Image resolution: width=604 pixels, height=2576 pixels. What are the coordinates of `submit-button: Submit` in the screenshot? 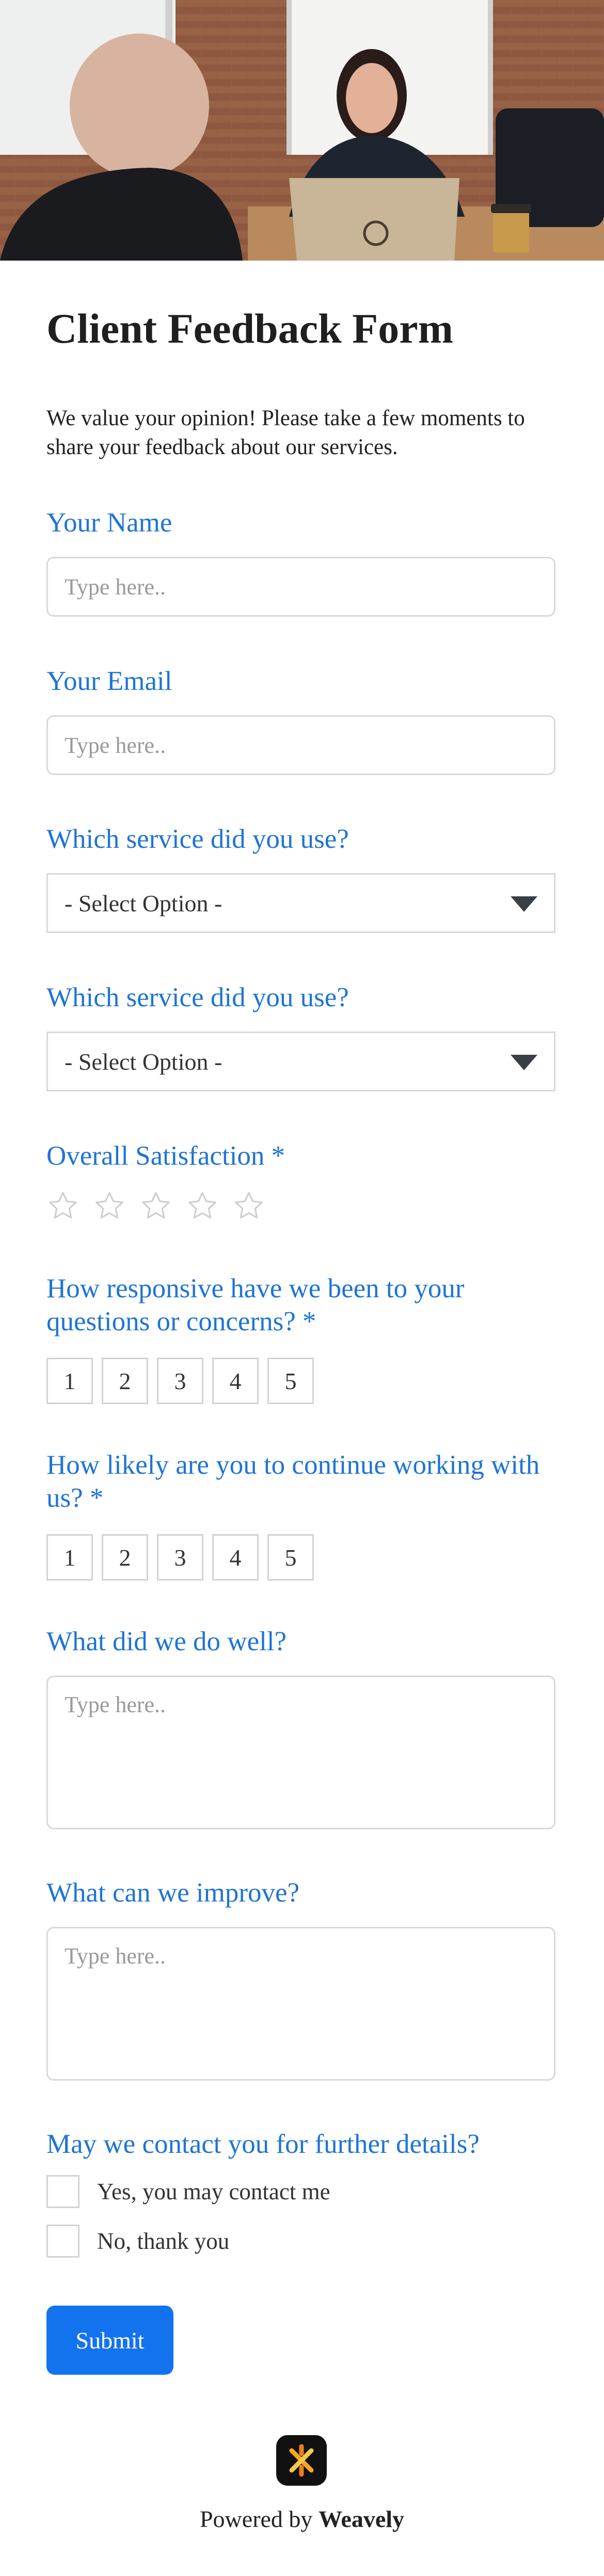 It's located at (110, 2341).